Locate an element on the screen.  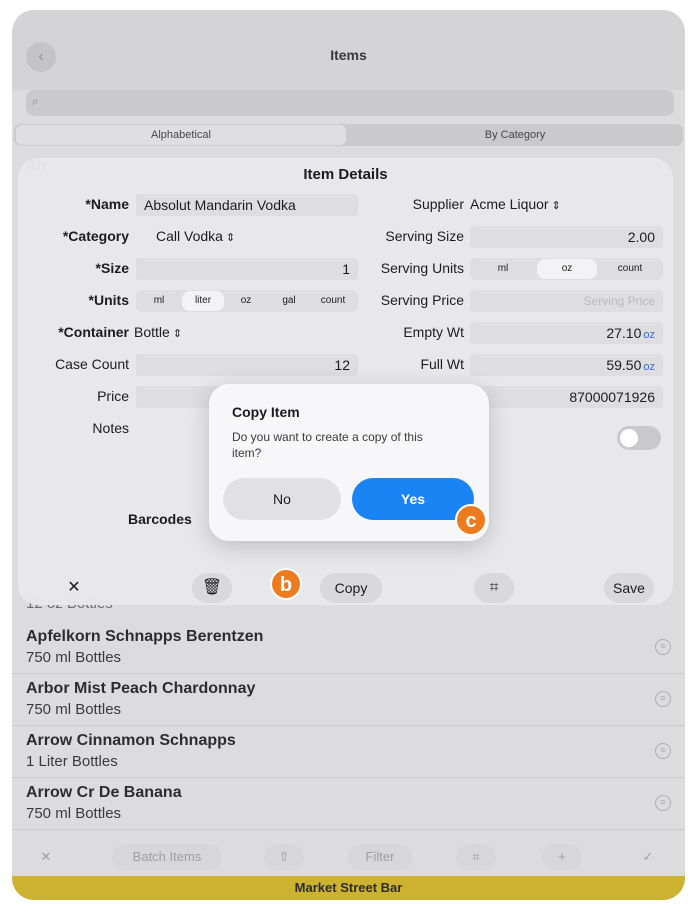
units-segmented-control: ml liter oz gal count is located at coordinates (247, 301).